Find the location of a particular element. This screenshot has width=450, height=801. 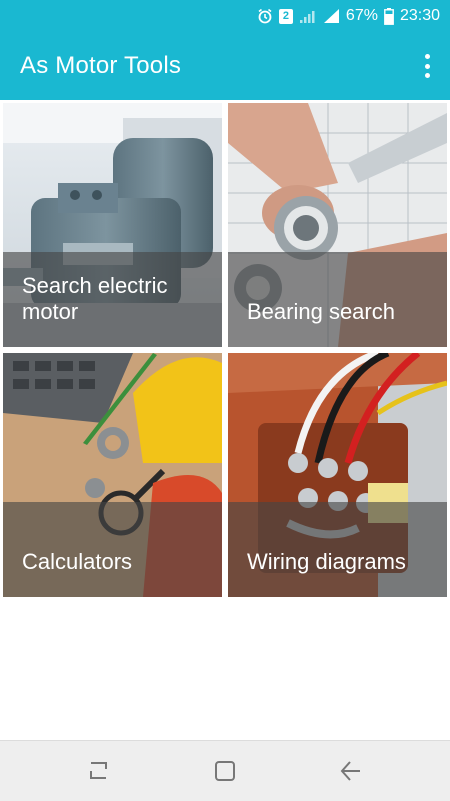

home-button is located at coordinates (225, 771).